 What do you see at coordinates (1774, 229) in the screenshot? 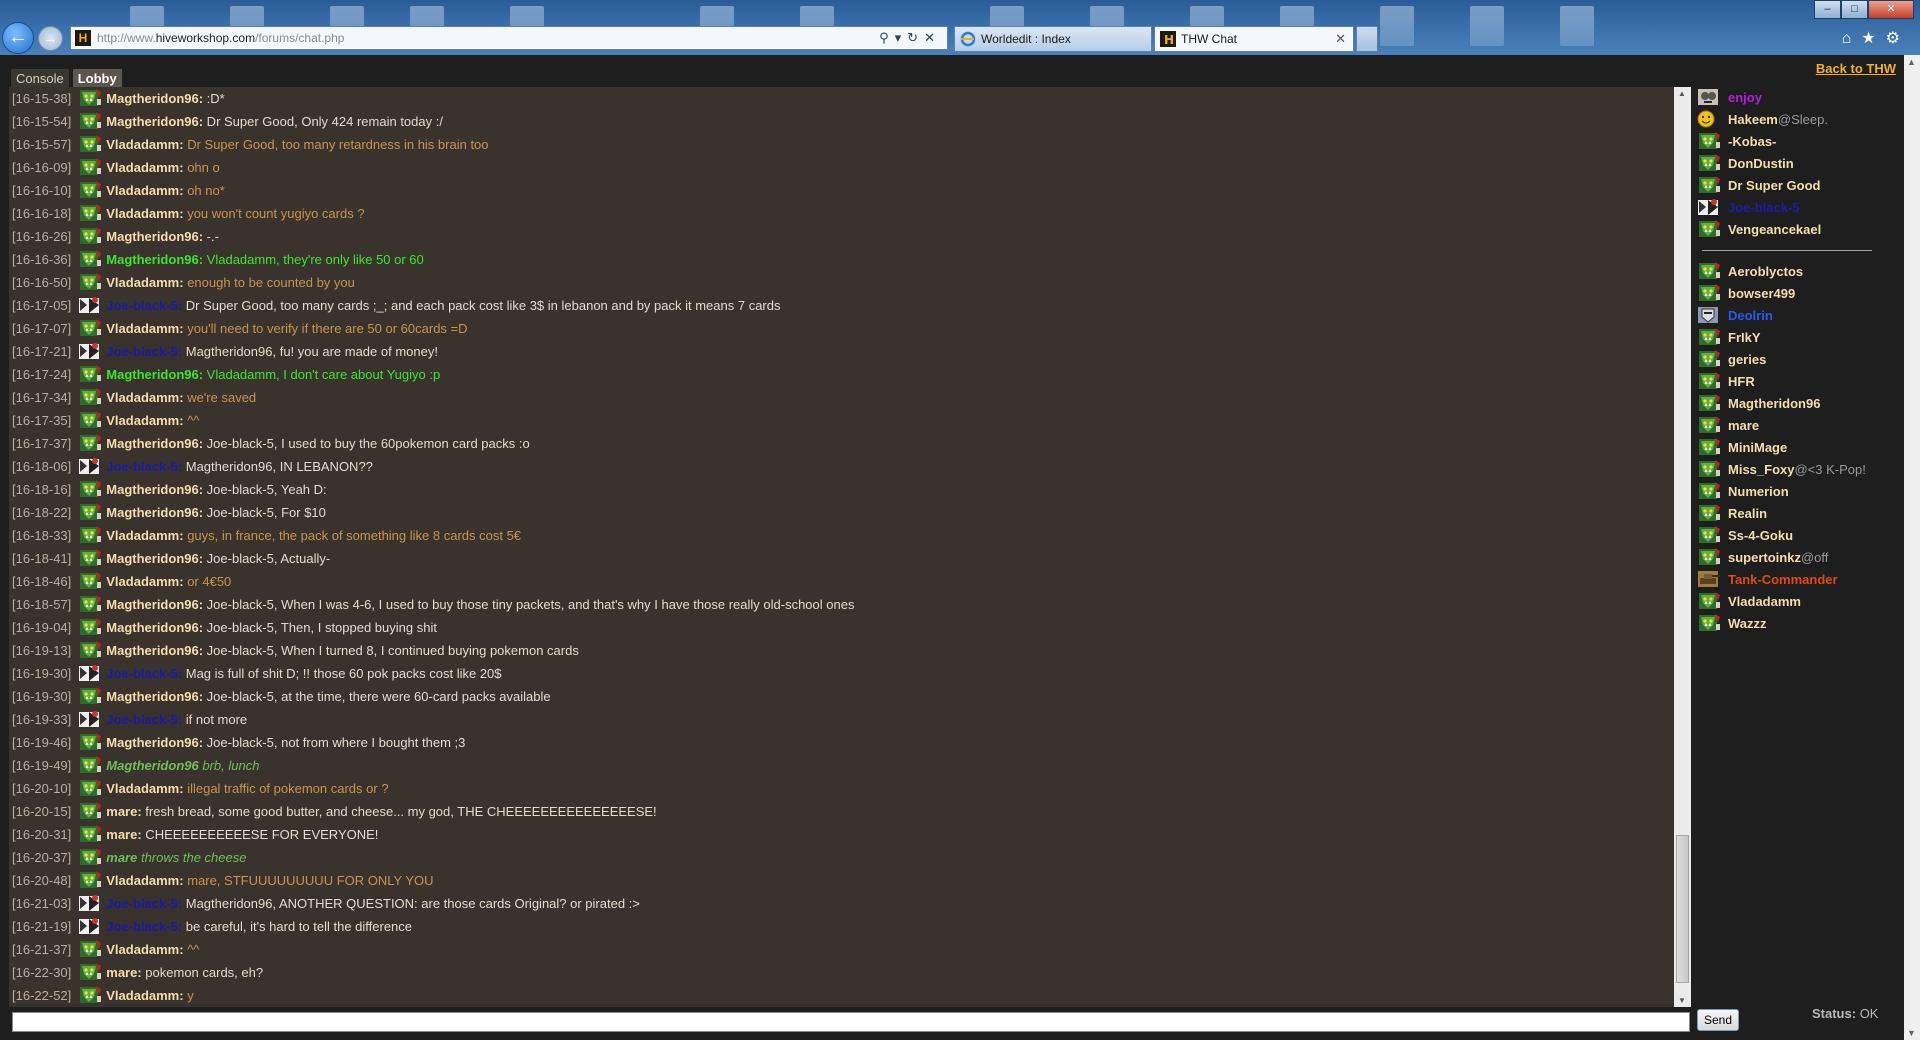
I see `user-name: Vengeancekael` at bounding box center [1774, 229].